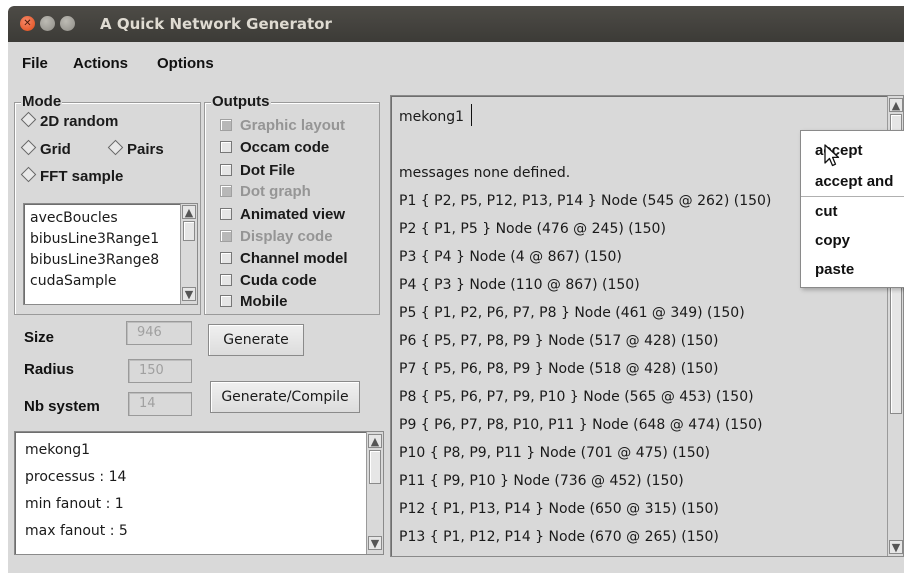 This screenshot has width=904, height=573. I want to click on list-item: avecBoucles, so click(74, 218).